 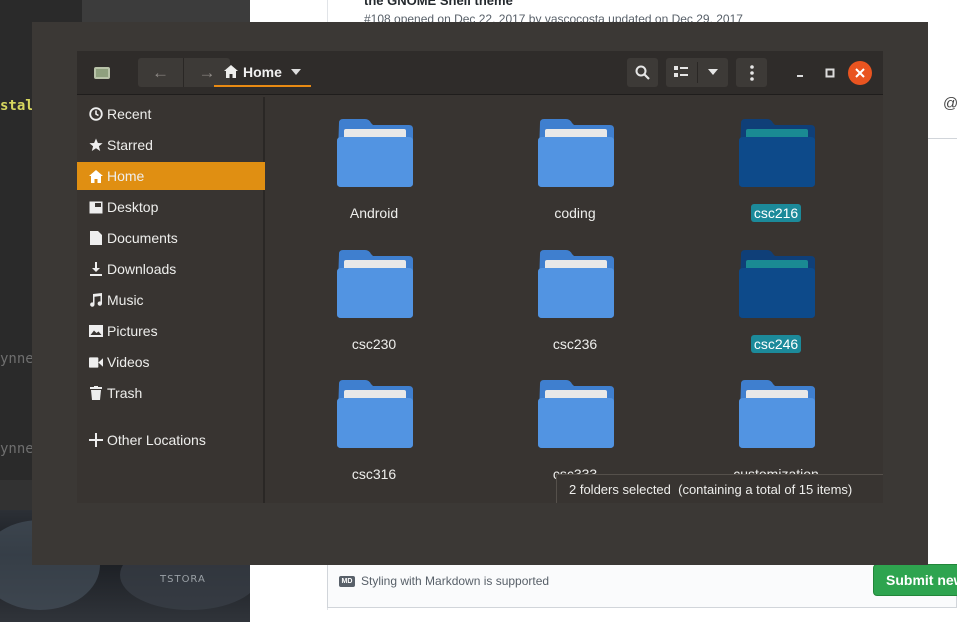 I want to click on folder-item-customization: customization, so click(x=776, y=420).